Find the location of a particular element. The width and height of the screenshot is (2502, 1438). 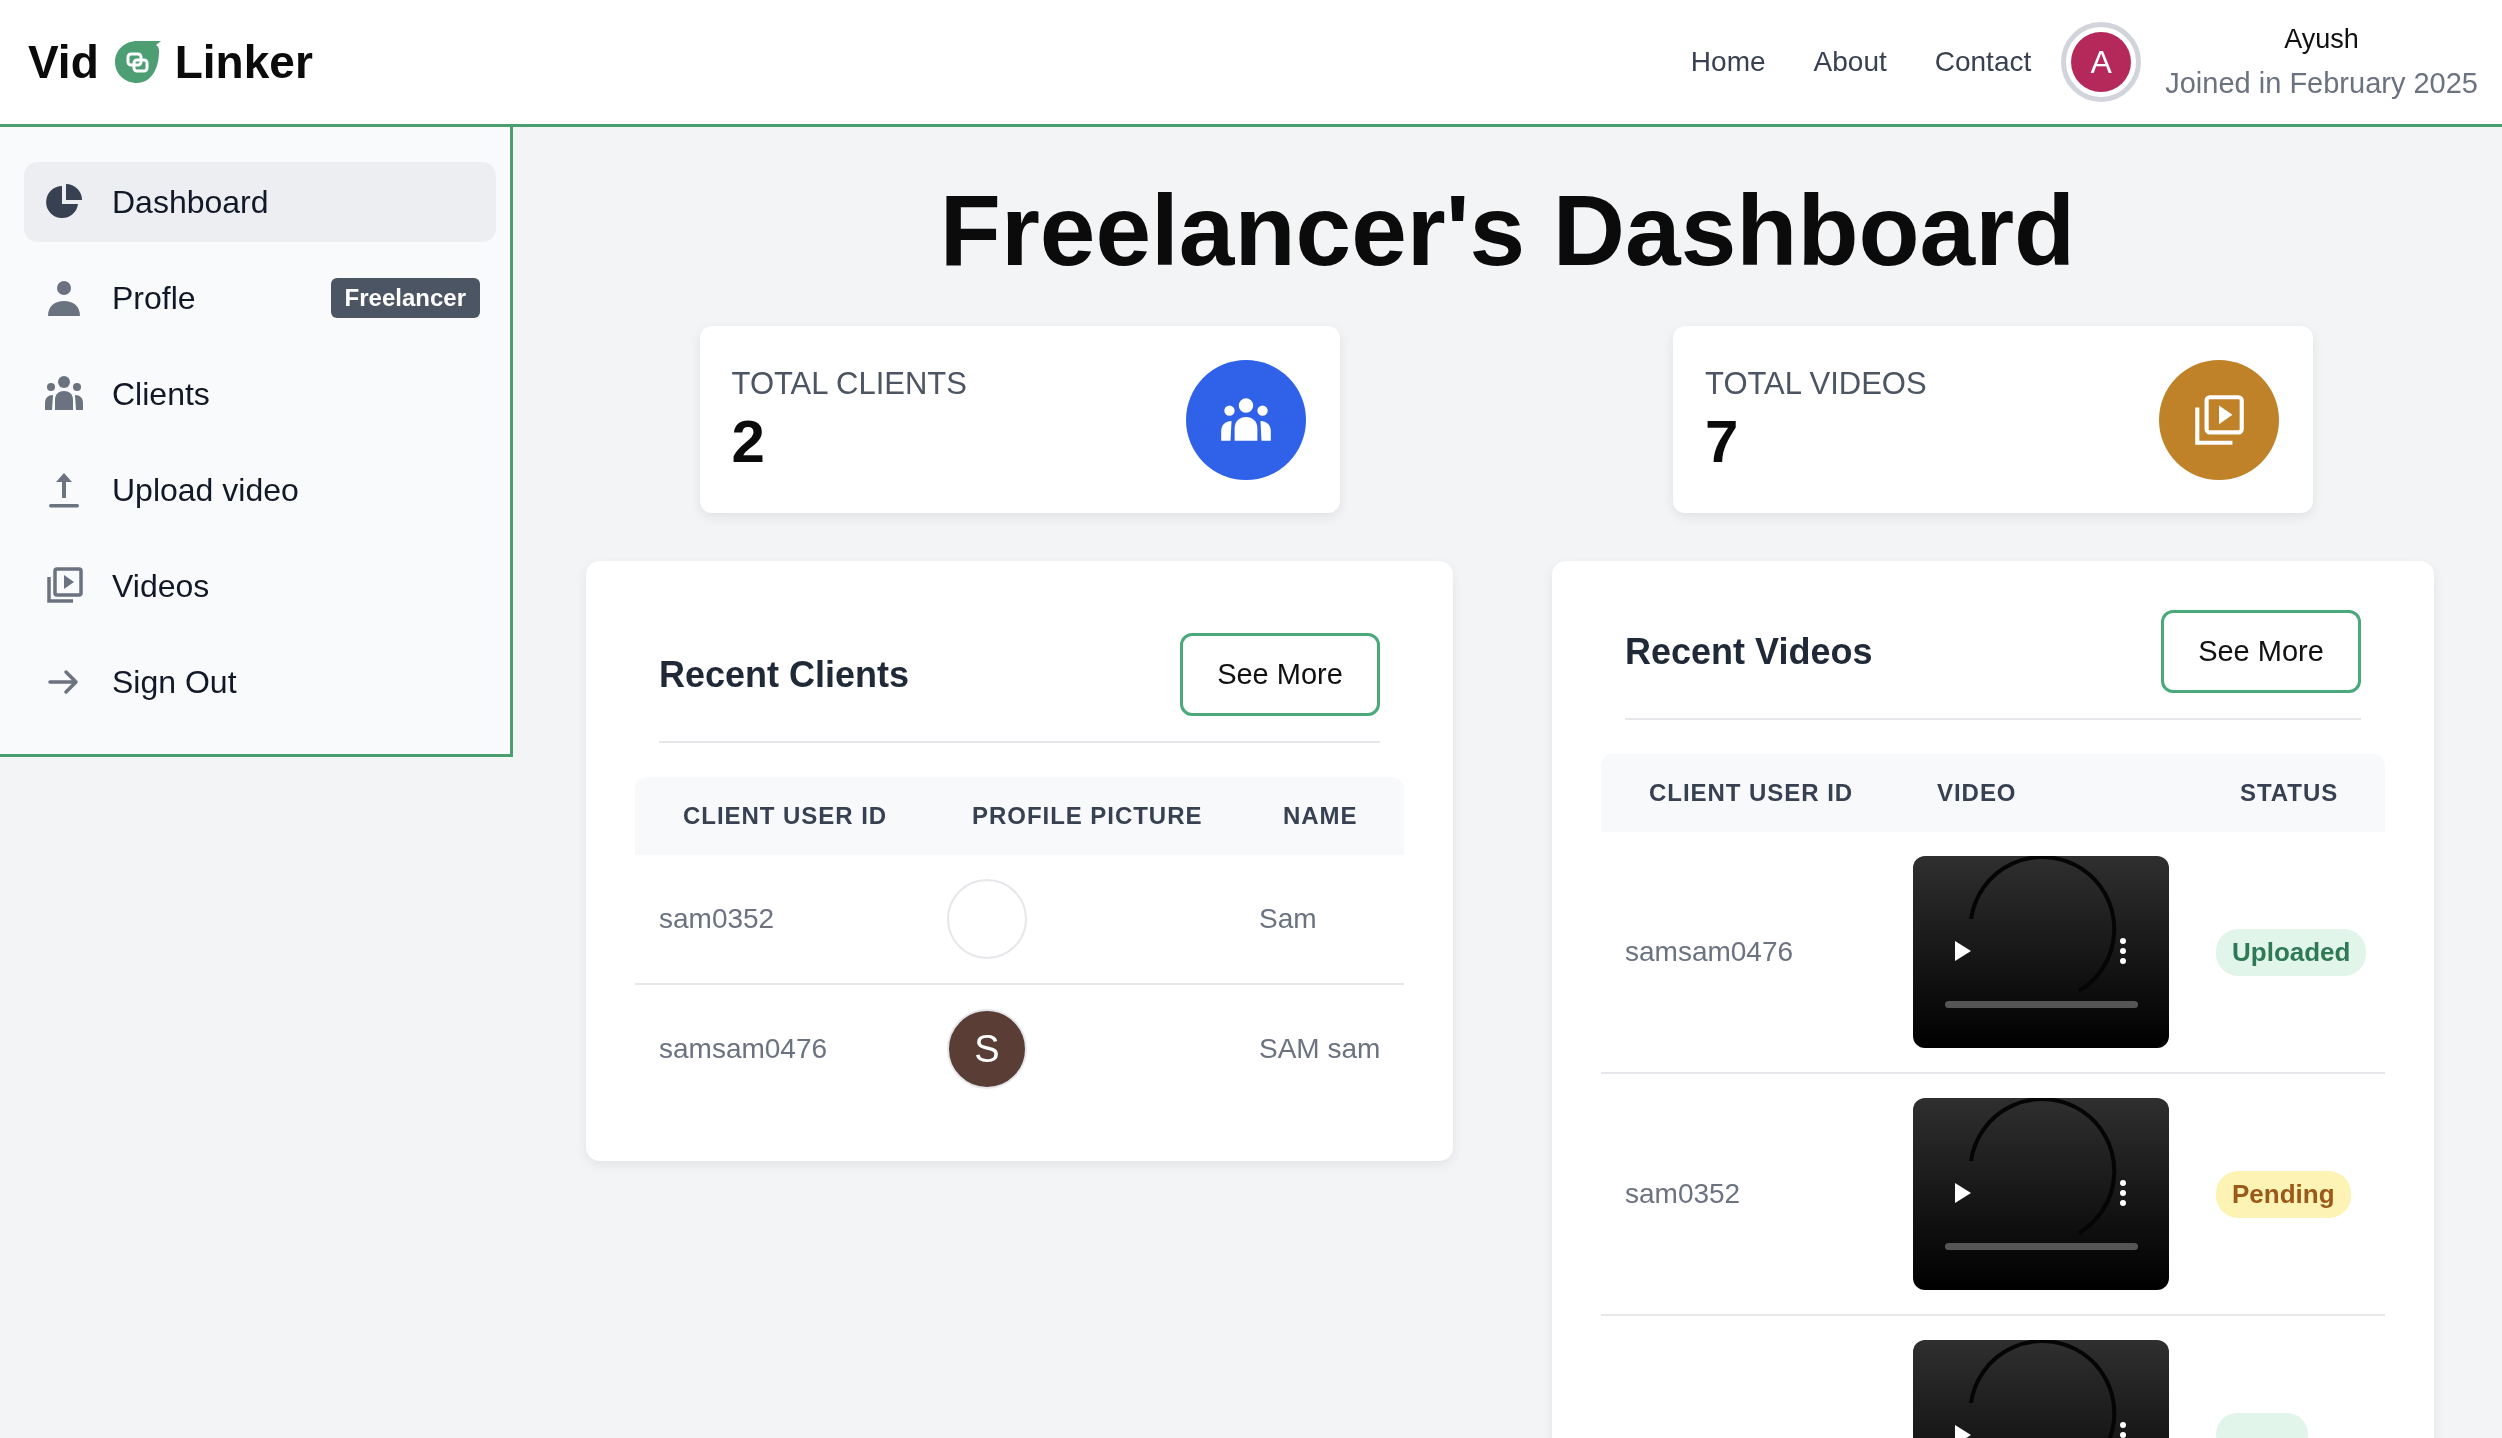

sidebar-item: Clients is located at coordinates (260, 394).